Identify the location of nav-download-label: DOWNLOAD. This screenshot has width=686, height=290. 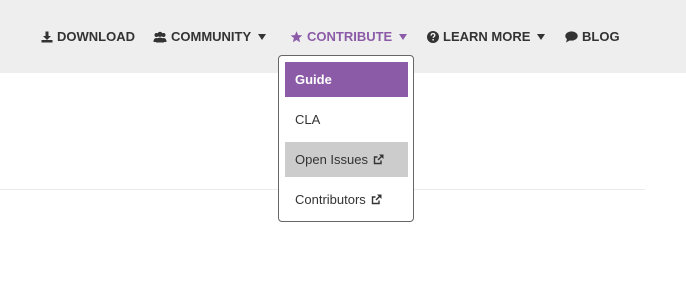
(96, 36).